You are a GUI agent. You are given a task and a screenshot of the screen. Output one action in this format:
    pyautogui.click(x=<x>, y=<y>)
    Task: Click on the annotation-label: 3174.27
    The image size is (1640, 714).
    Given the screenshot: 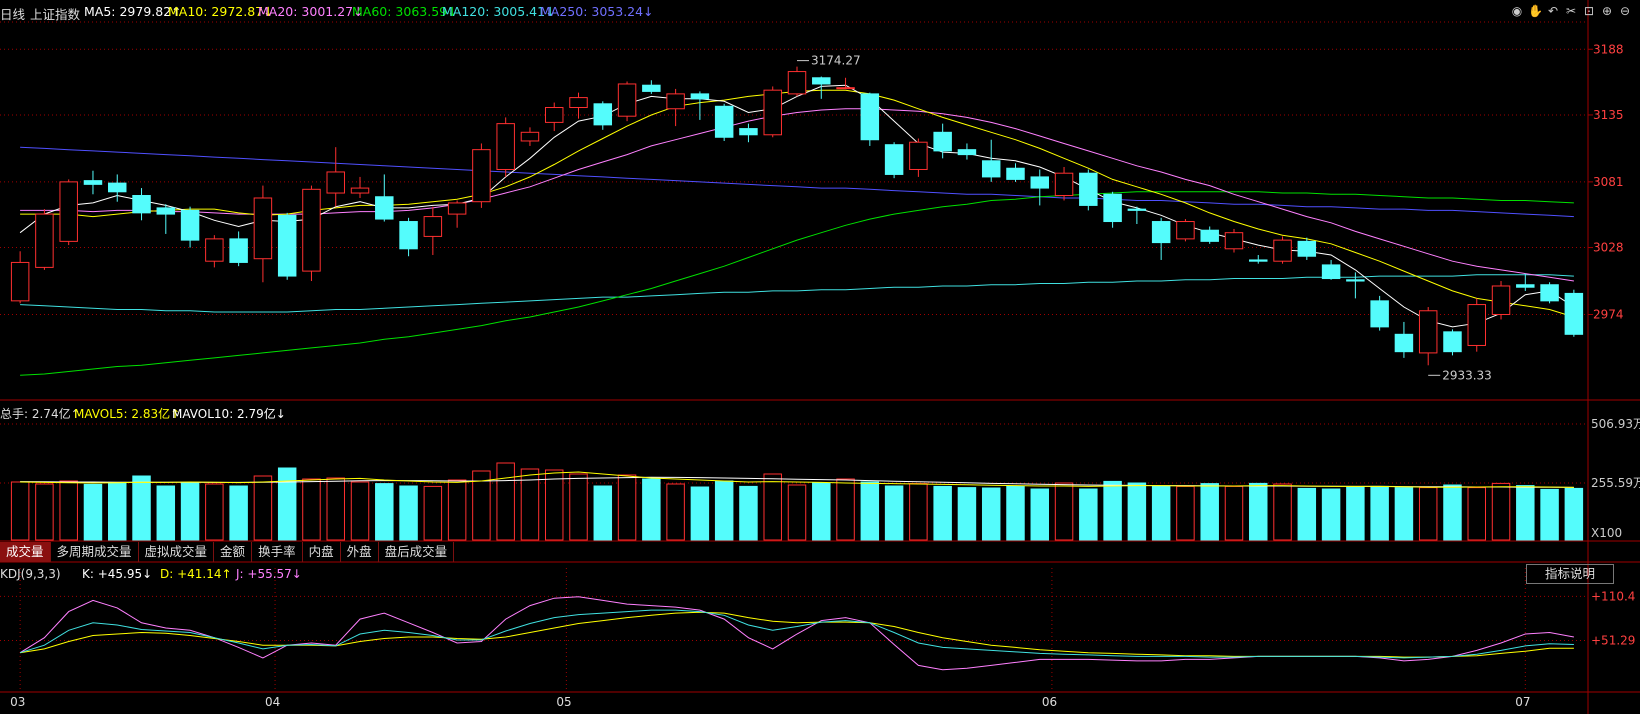 What is the action you would take?
    pyautogui.click(x=836, y=61)
    